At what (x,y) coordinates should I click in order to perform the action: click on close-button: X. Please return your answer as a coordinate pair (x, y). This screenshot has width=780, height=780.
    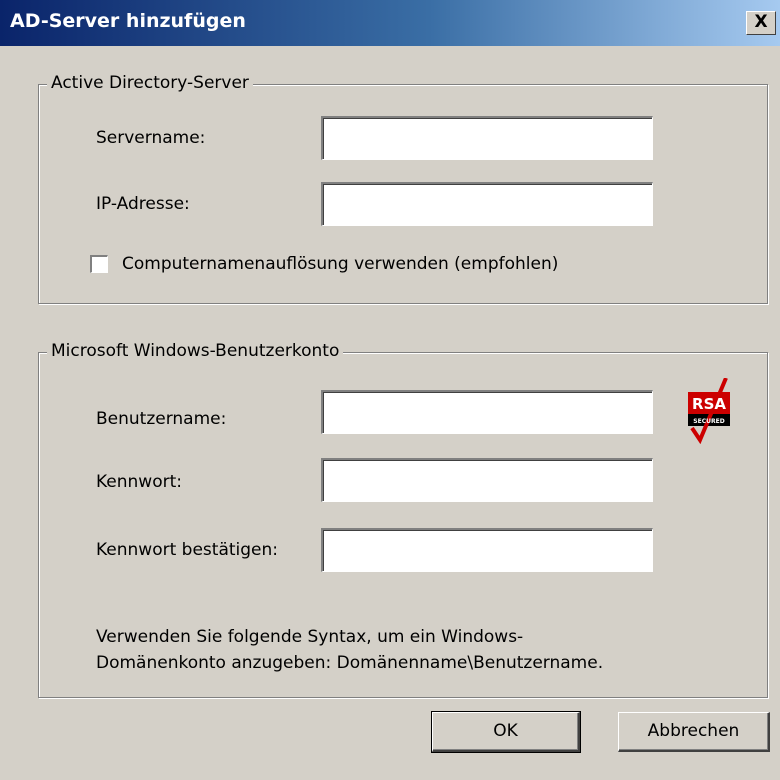
    Looking at the image, I should click on (761, 23).